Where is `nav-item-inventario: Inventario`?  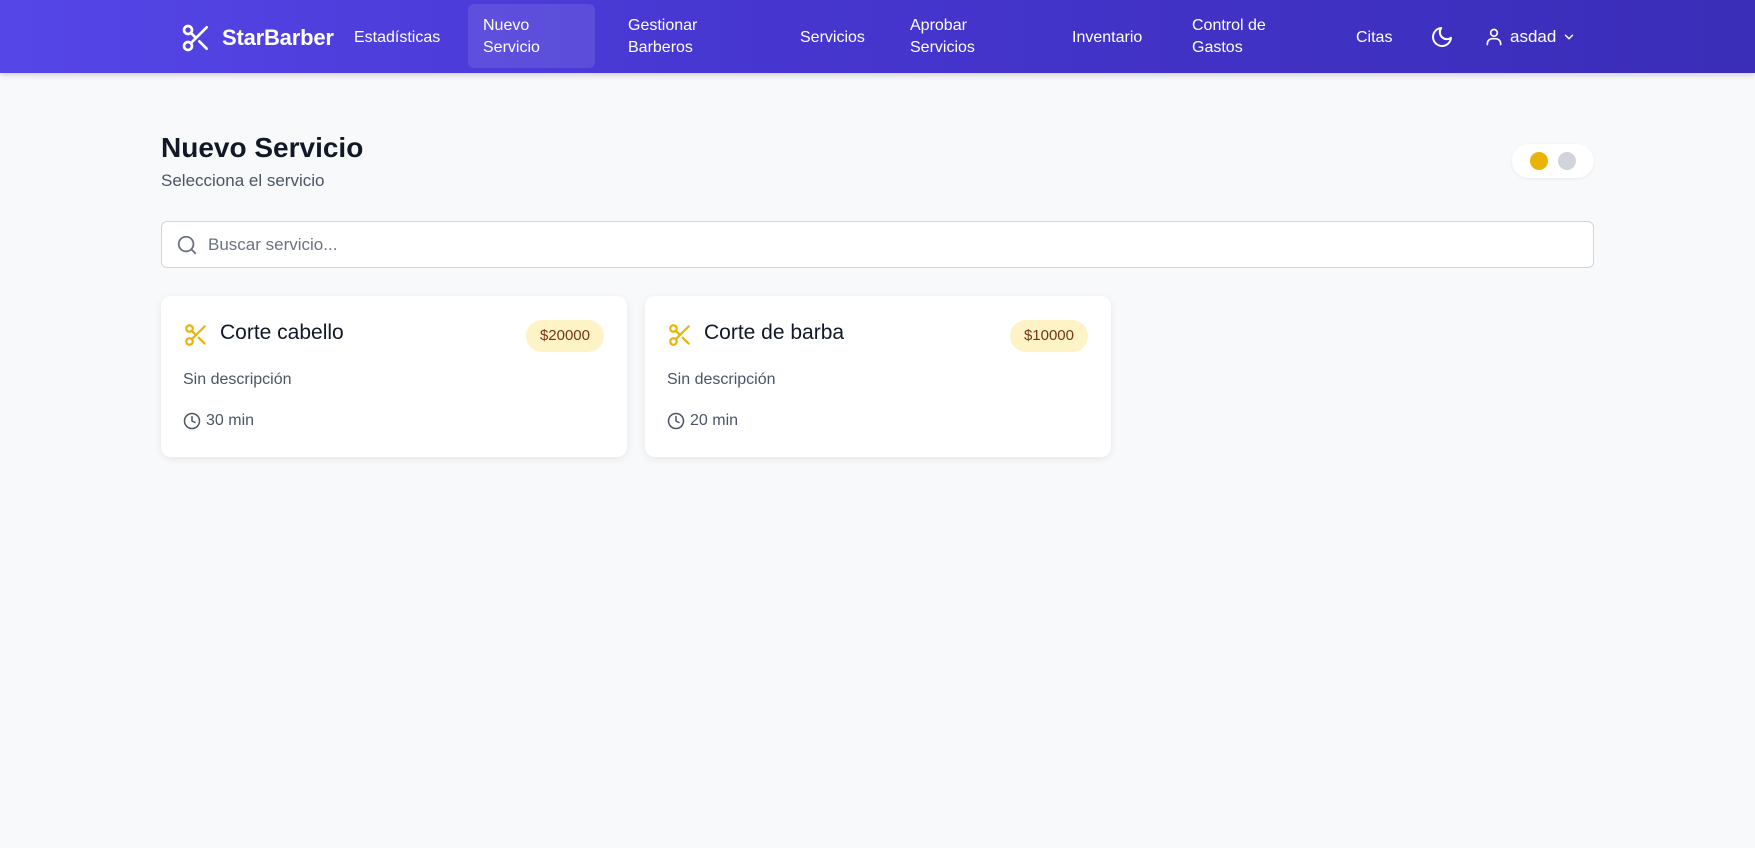 nav-item-inventario: Inventario is located at coordinates (1107, 38).